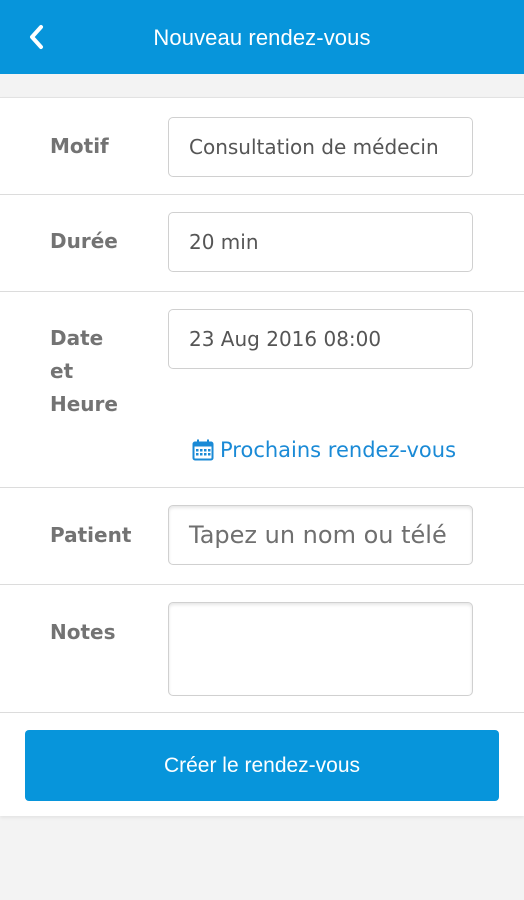  What do you see at coordinates (320, 147) in the screenshot?
I see `motif-field: Consultation de médecin` at bounding box center [320, 147].